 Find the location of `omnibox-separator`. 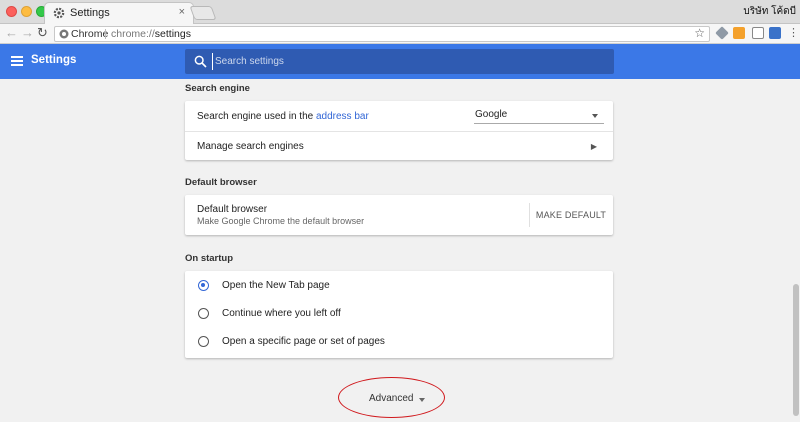

omnibox-separator is located at coordinates (105, 34).